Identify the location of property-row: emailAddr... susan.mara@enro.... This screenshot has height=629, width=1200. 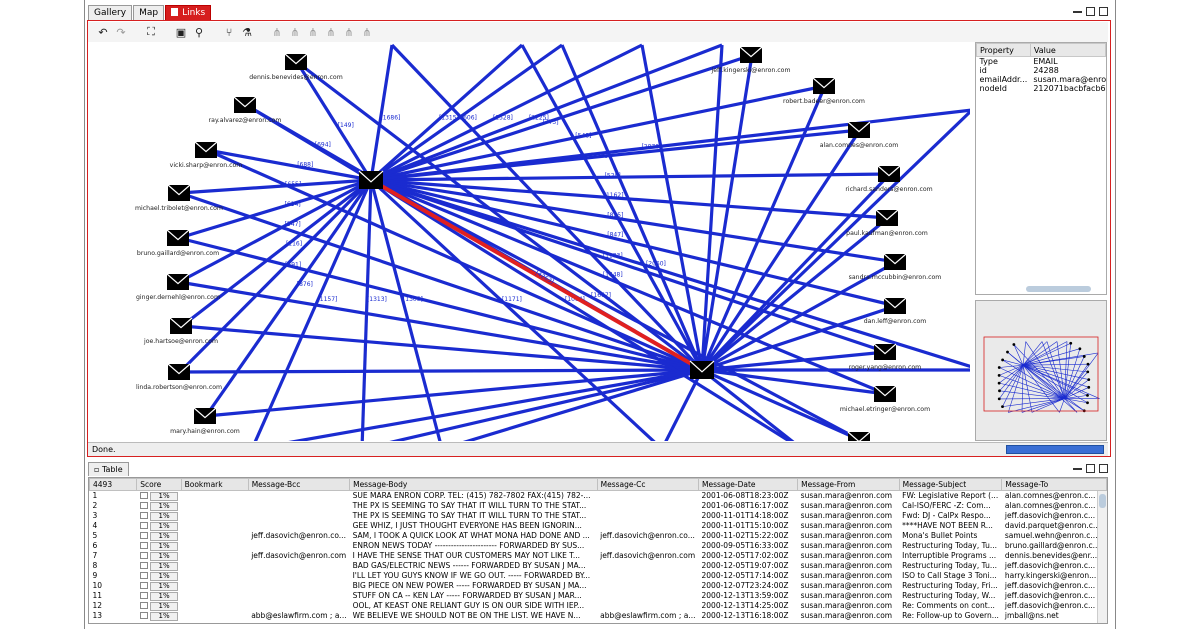
(1041, 79).